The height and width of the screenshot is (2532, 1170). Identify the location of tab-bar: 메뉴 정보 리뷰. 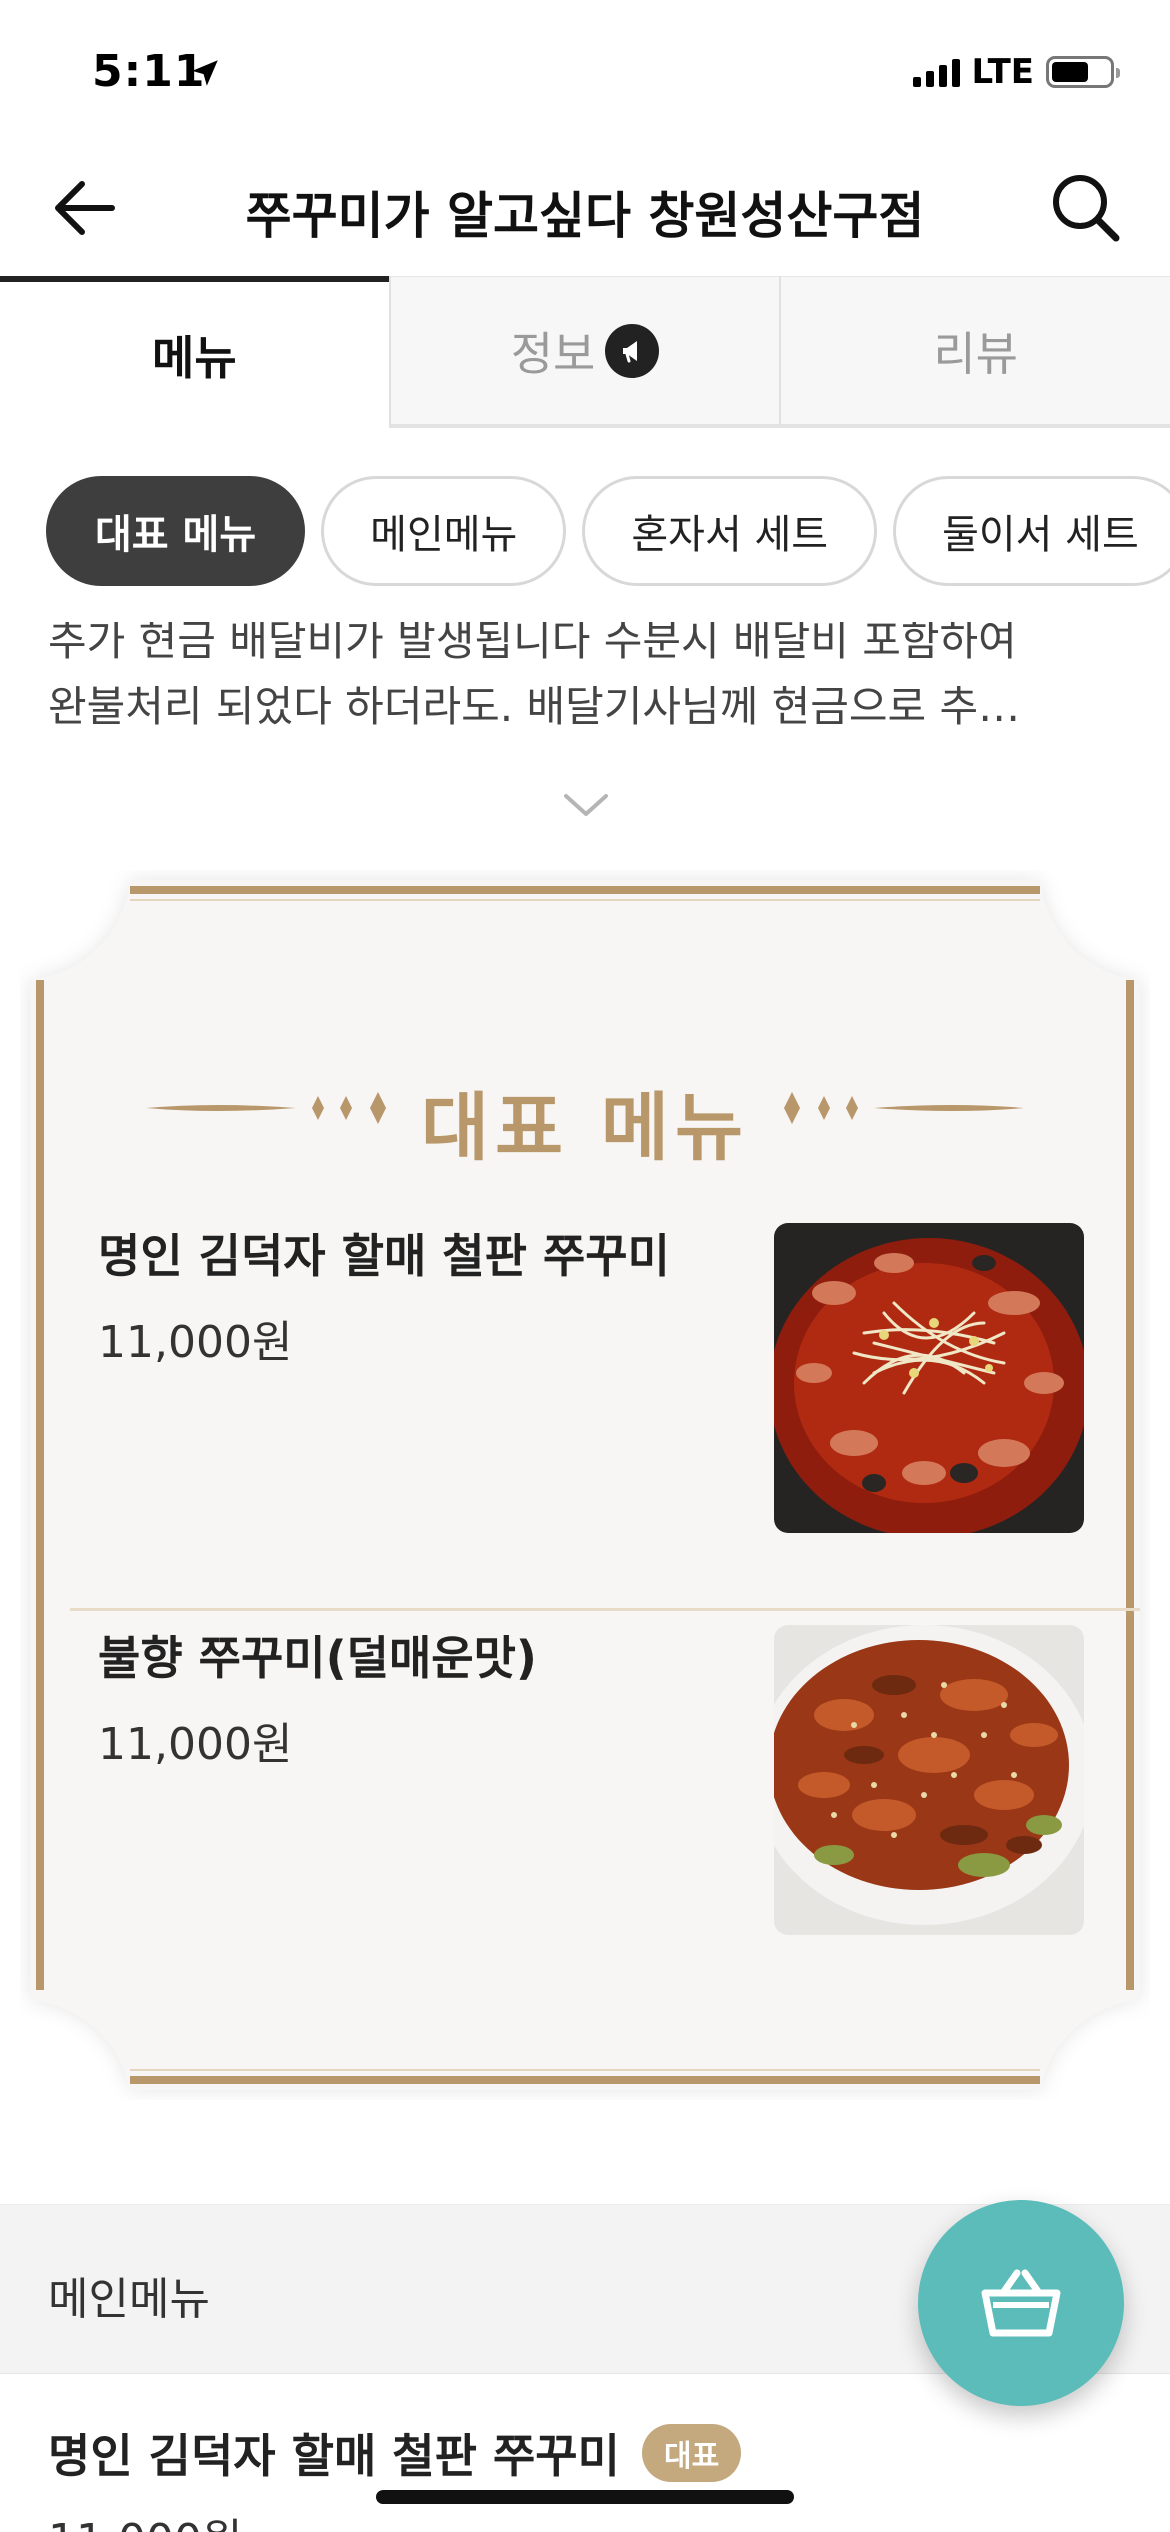
(585, 352).